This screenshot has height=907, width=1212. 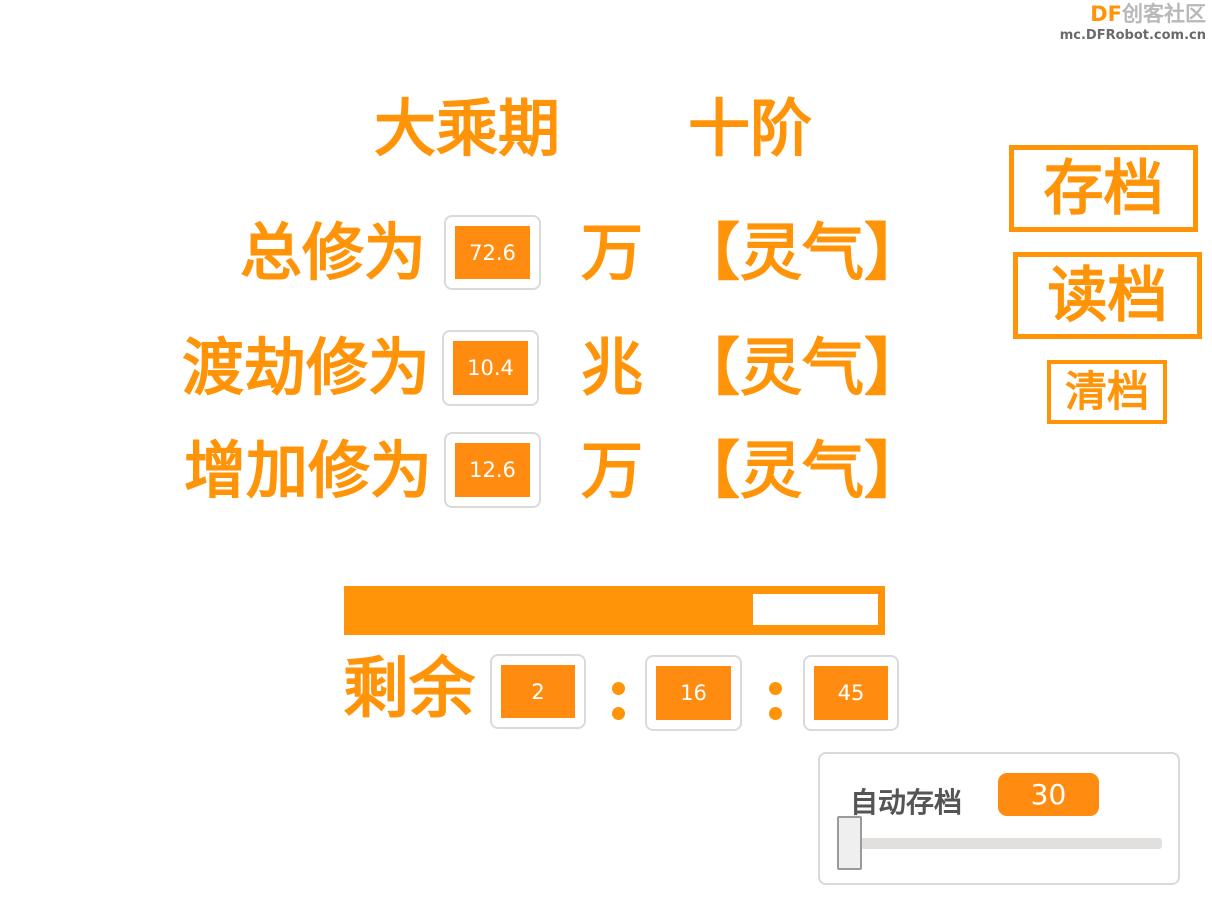 I want to click on seconds-box: 45, so click(x=851, y=693).